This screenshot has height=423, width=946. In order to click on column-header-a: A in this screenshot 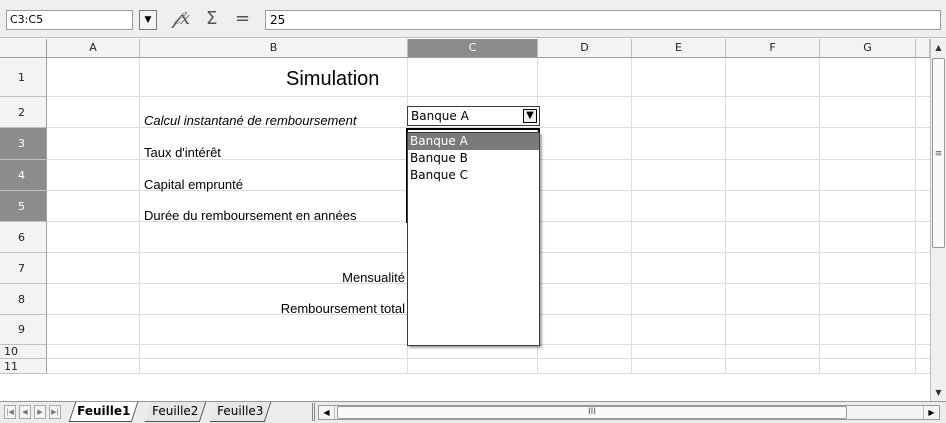, I will do `click(93, 48)`.